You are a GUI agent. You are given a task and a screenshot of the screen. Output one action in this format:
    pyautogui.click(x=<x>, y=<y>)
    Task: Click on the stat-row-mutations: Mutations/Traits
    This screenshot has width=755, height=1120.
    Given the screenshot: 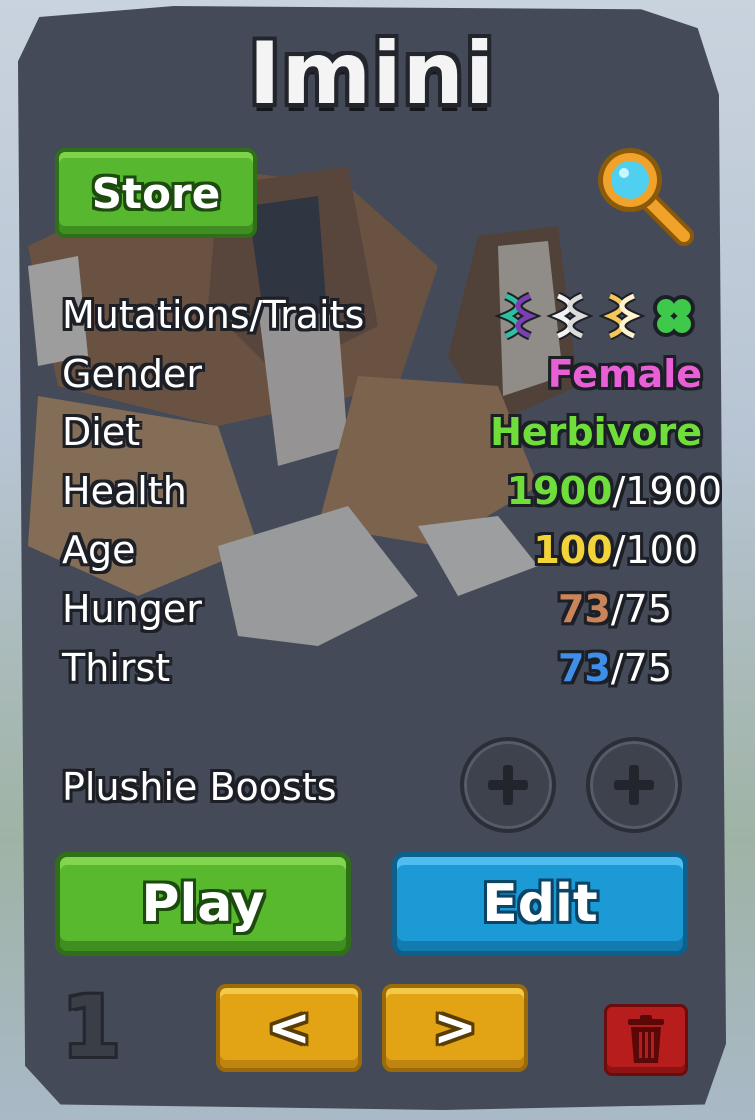 What is the action you would take?
    pyautogui.click(x=382, y=315)
    